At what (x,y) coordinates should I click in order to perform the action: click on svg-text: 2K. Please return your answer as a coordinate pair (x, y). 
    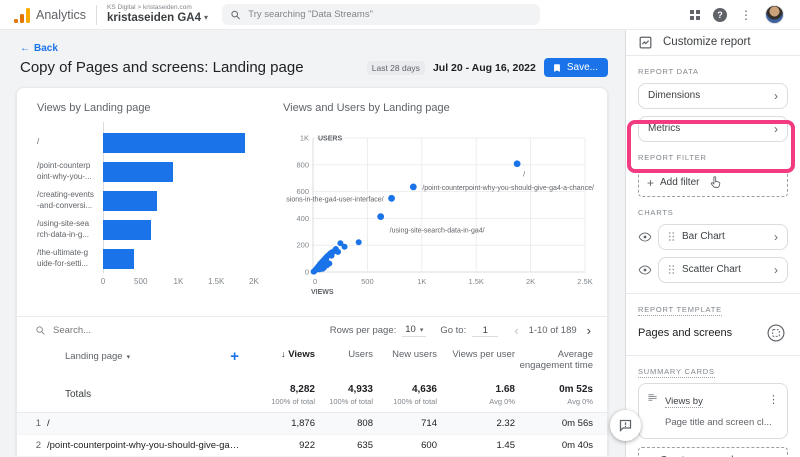
    Looking at the image, I should click on (530, 281).